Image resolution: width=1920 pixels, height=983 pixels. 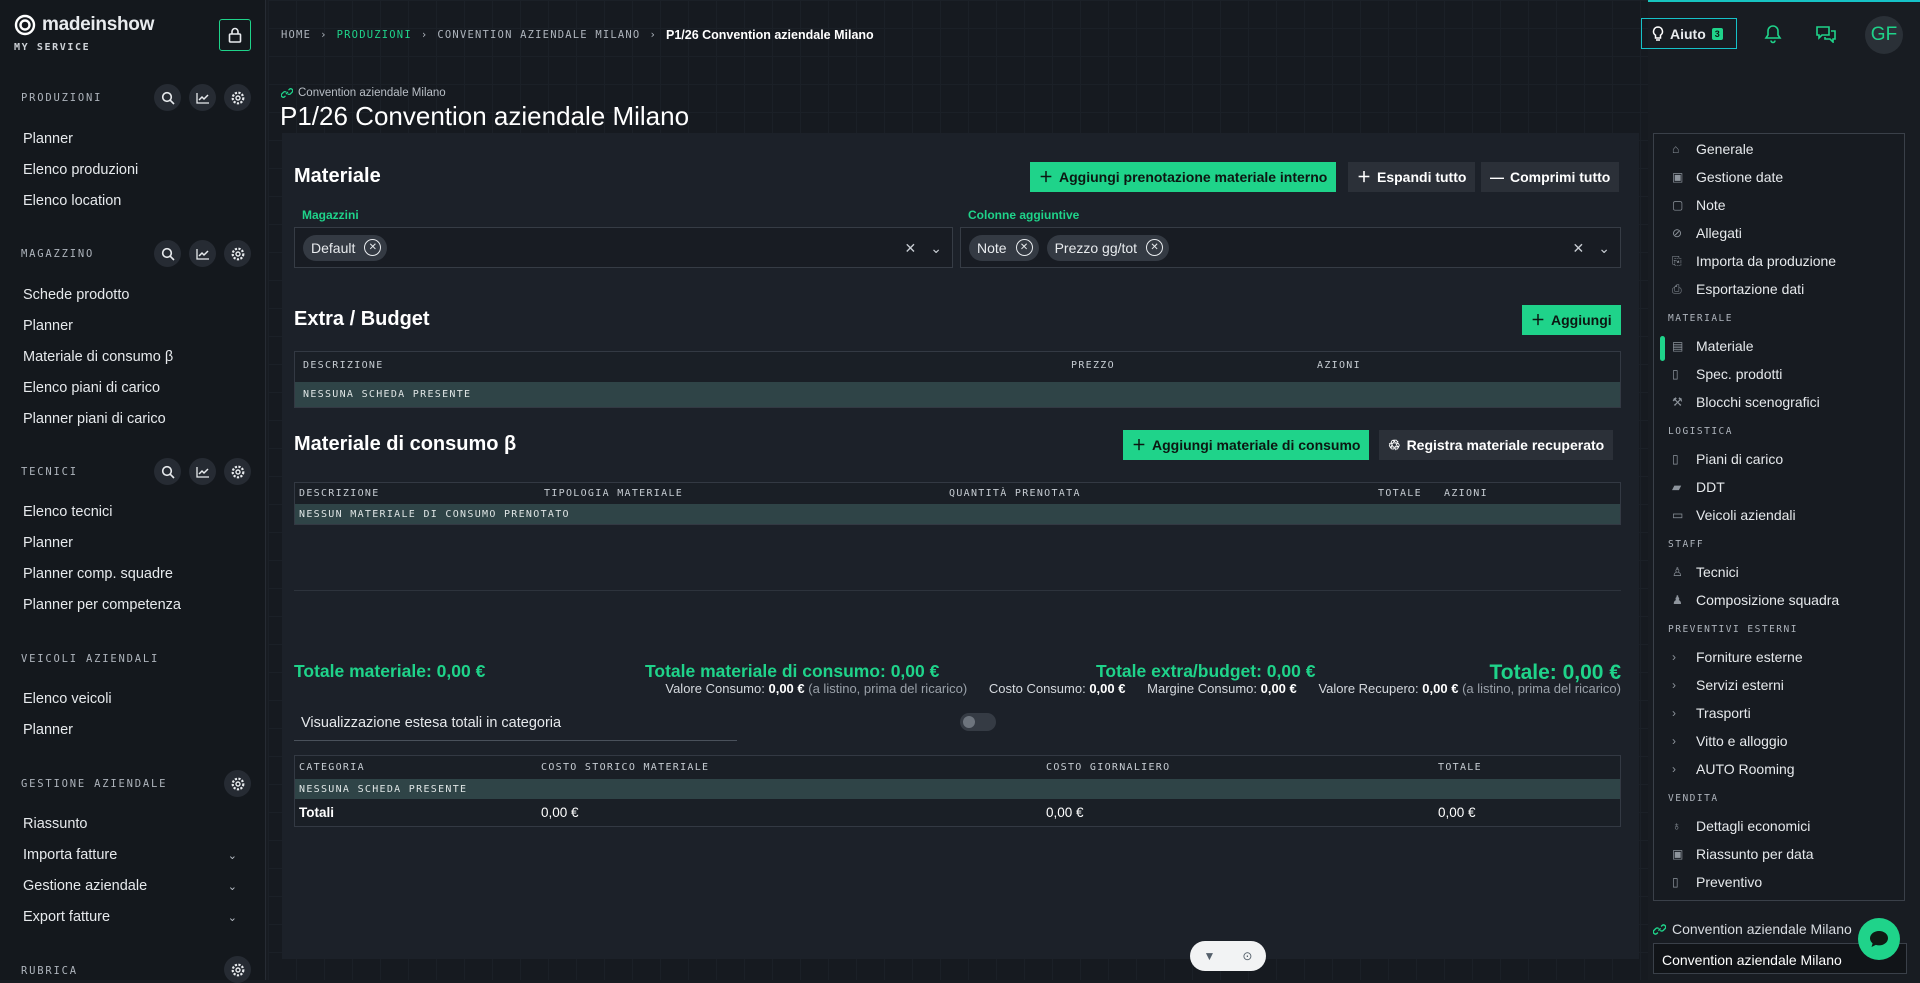 I want to click on chat-icon, so click(x=1826, y=36).